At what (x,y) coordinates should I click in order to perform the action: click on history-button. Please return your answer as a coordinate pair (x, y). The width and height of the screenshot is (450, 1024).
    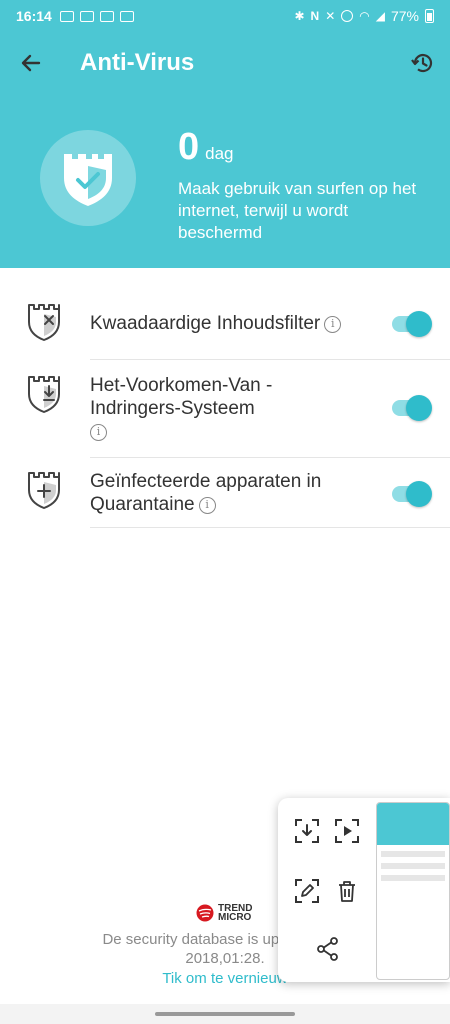
    Looking at the image, I should click on (423, 63).